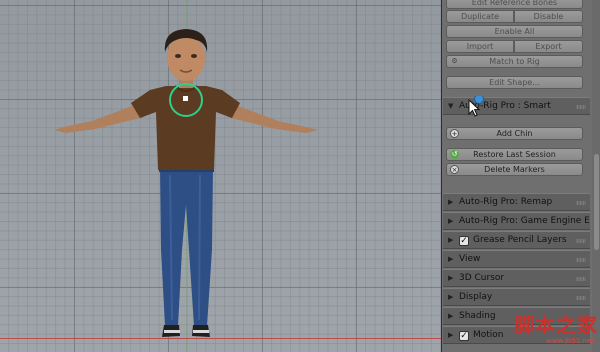 The width and height of the screenshot is (600, 352). What do you see at coordinates (480, 16) in the screenshot?
I see `duplicate-button: Duplicate` at bounding box center [480, 16].